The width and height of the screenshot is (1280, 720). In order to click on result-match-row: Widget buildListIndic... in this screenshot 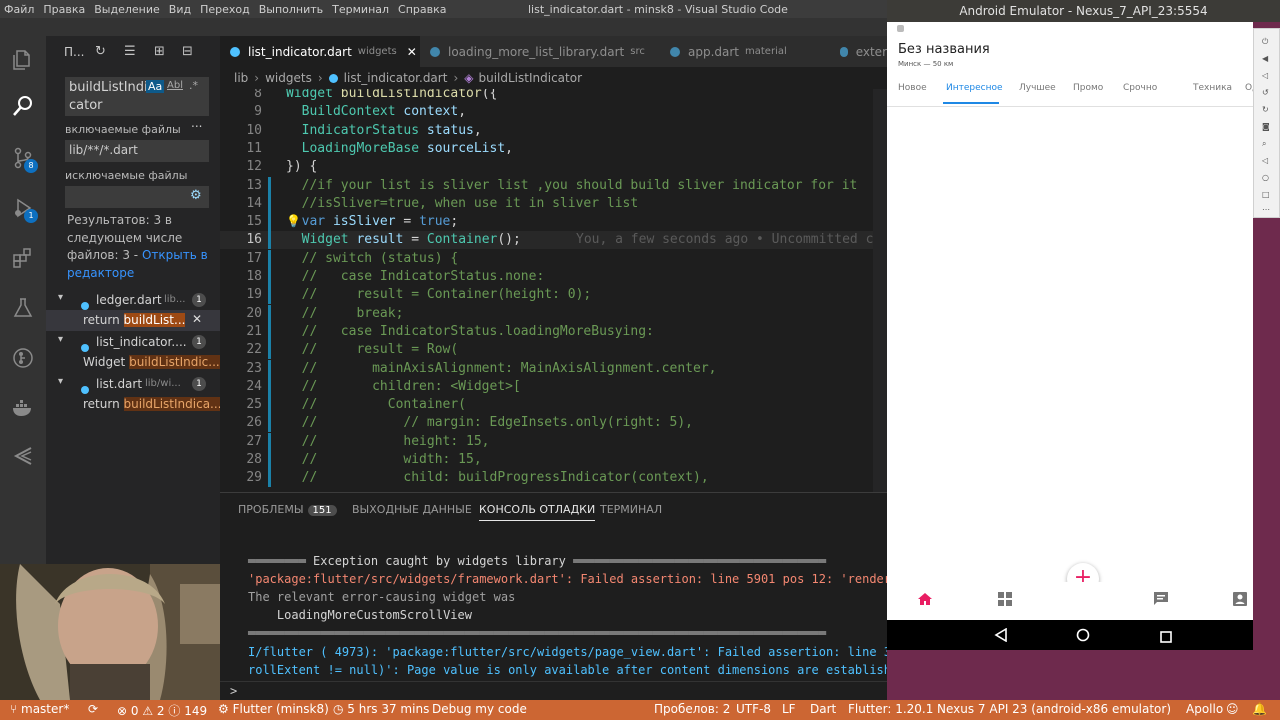, I will do `click(133, 362)`.